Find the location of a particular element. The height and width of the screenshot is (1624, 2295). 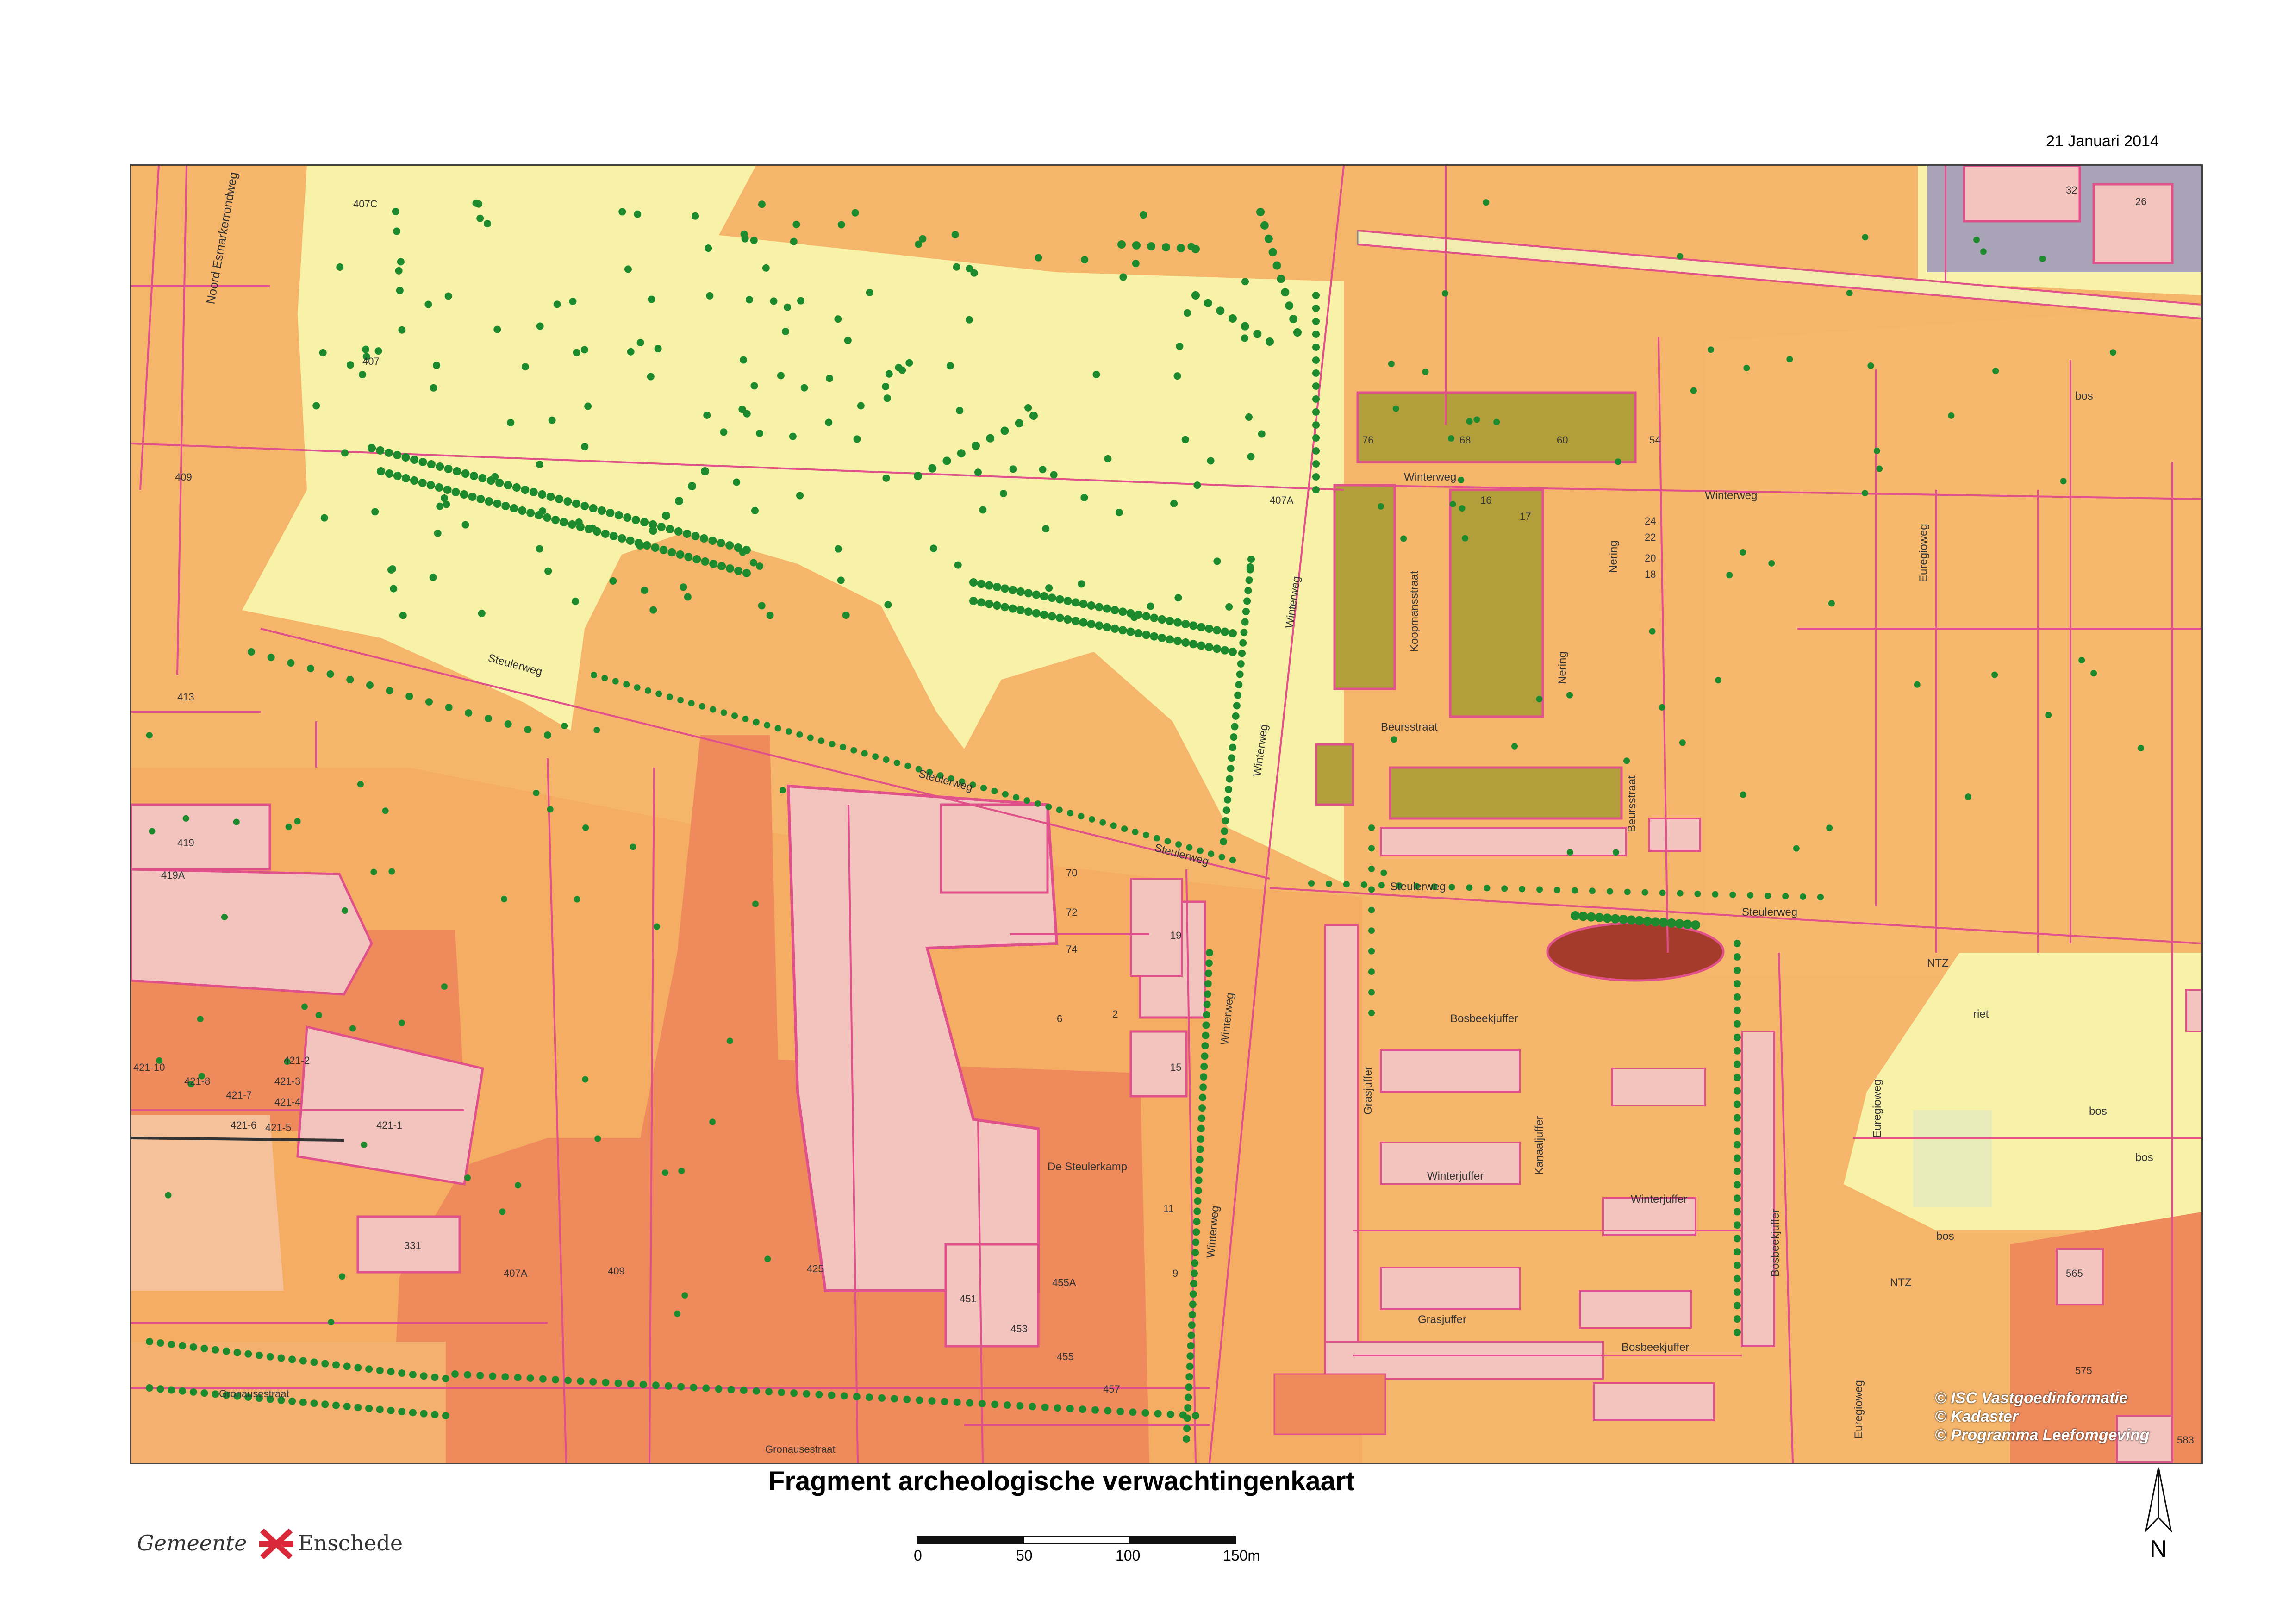

svg-text: 413 is located at coordinates (185, 697).